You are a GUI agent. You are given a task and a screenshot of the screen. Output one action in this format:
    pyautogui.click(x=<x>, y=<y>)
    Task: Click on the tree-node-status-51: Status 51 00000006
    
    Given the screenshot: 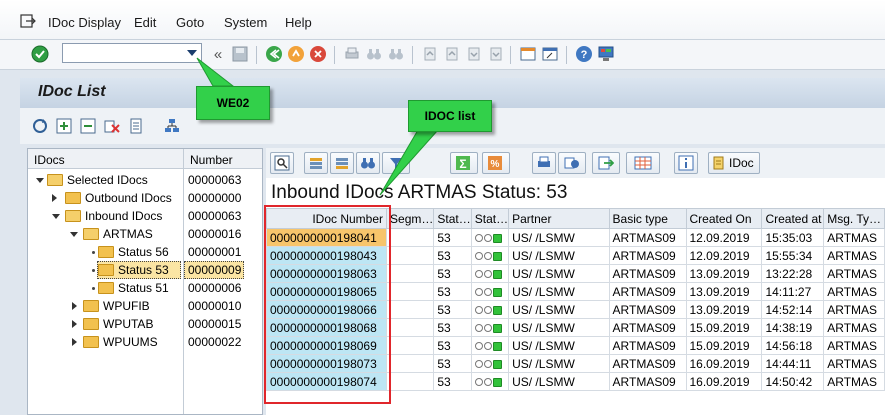 What is the action you would take?
    pyautogui.click(x=145, y=288)
    